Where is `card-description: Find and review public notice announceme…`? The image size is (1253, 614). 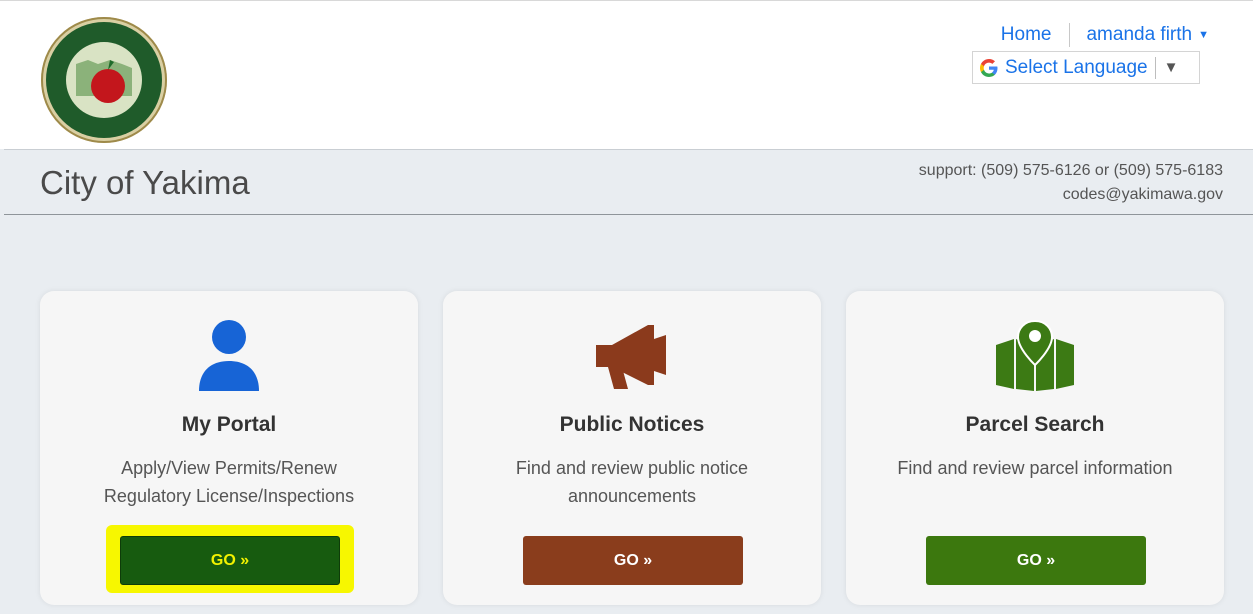 card-description: Find and review public notice announceme… is located at coordinates (632, 482).